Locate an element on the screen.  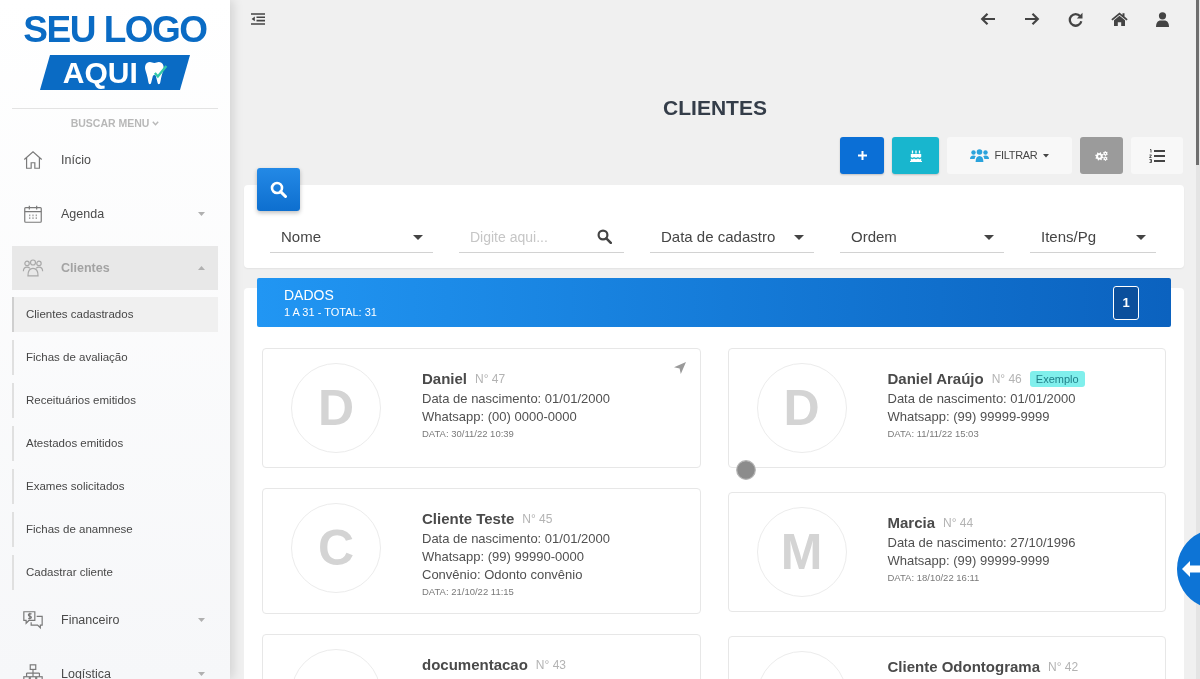
results-summary: 1 A 31 - TOTAL: 31 is located at coordinates (330, 312).